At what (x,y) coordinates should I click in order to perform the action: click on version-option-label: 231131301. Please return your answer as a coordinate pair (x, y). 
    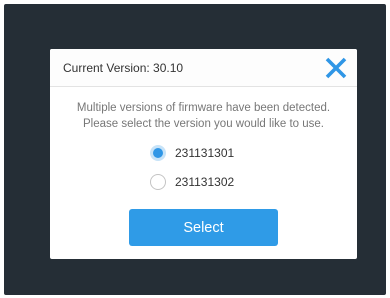
    Looking at the image, I should click on (205, 153).